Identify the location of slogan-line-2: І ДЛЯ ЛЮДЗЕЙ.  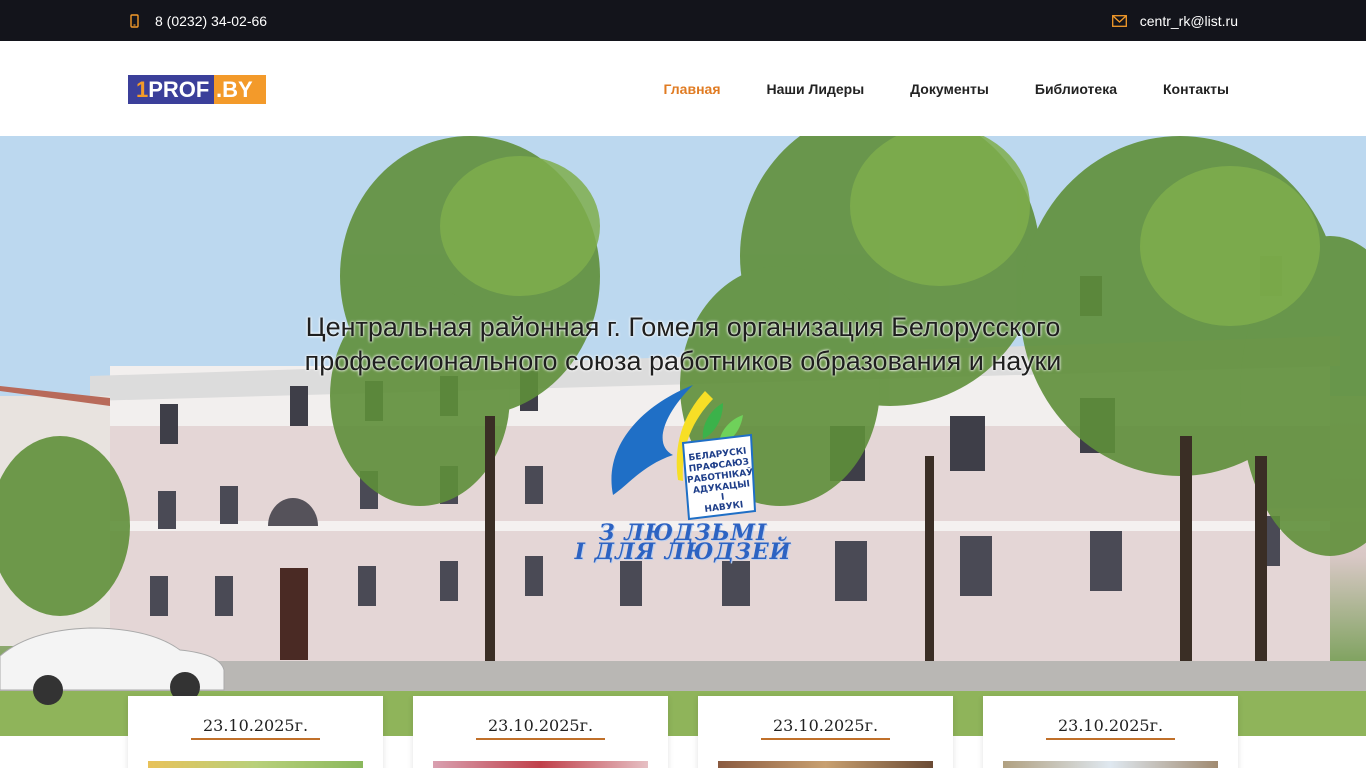
(683, 552).